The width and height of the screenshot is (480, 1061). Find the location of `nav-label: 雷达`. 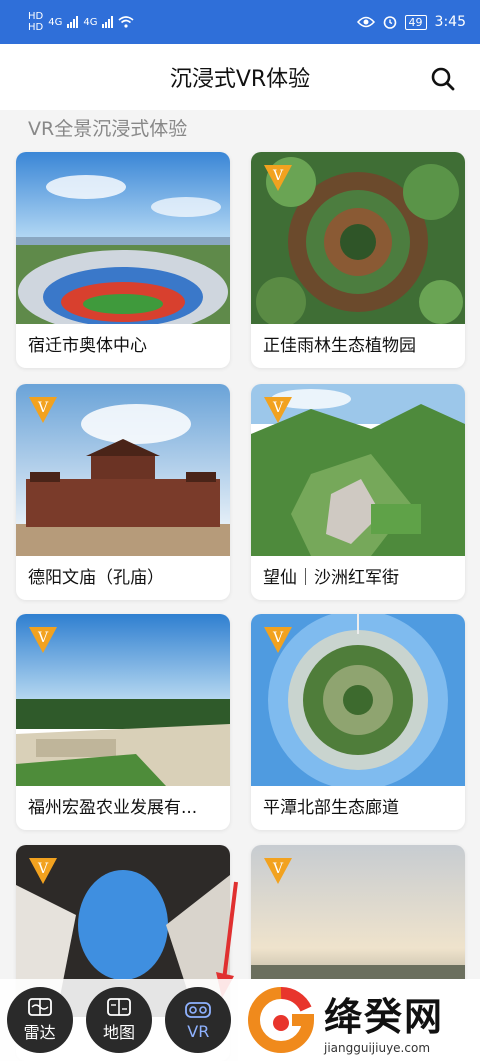

nav-label: 雷达 is located at coordinates (39, 1032).